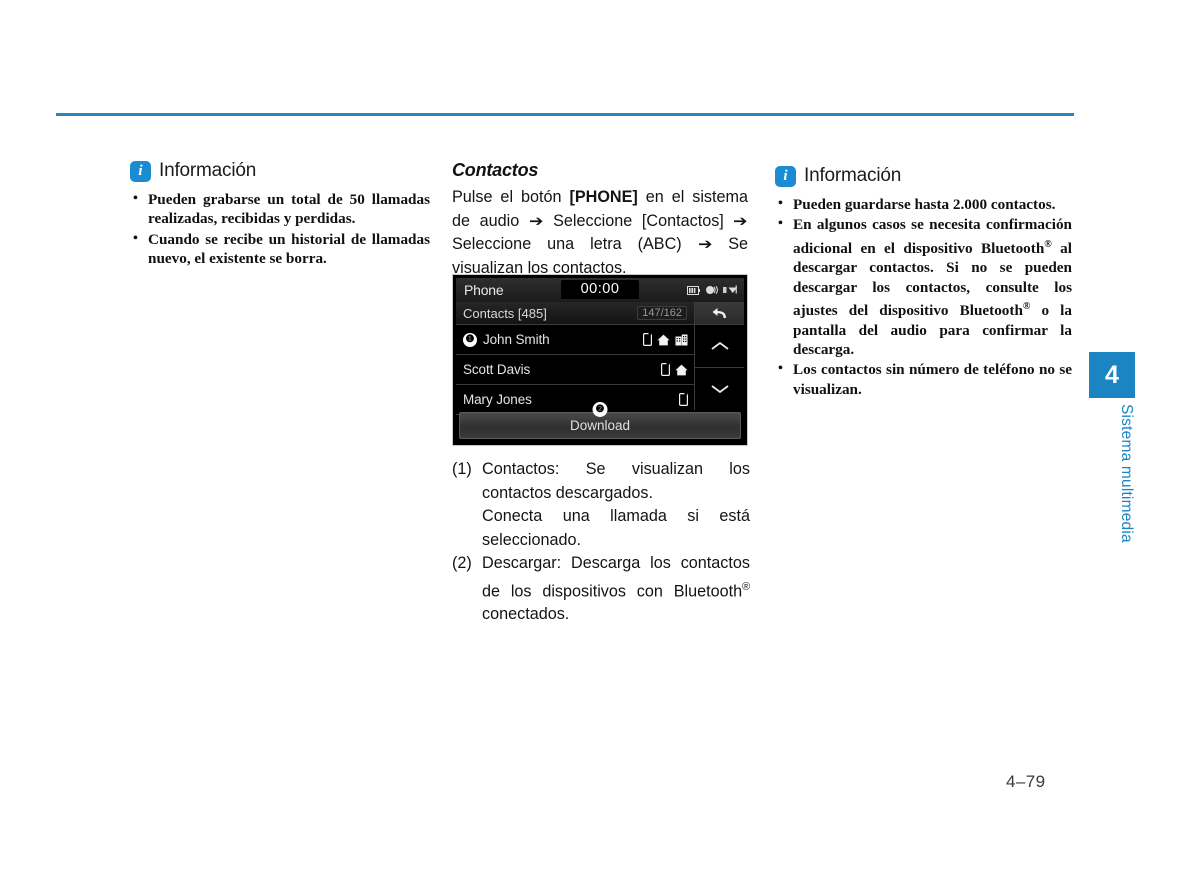 The width and height of the screenshot is (1200, 875). I want to click on contact-name: Mary Jones, so click(497, 399).